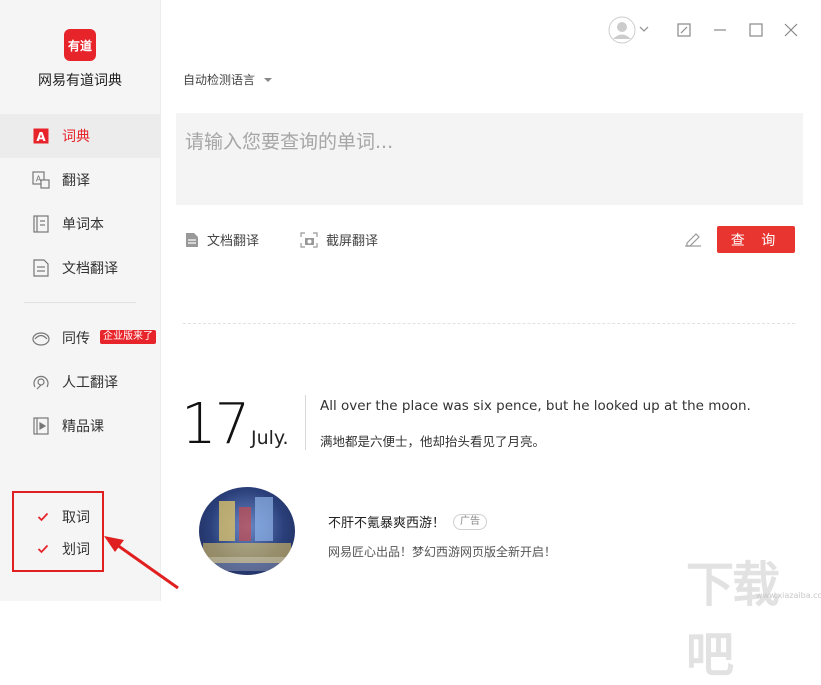  What do you see at coordinates (733, 620) in the screenshot?
I see `watermark-logo: 下载吧` at bounding box center [733, 620].